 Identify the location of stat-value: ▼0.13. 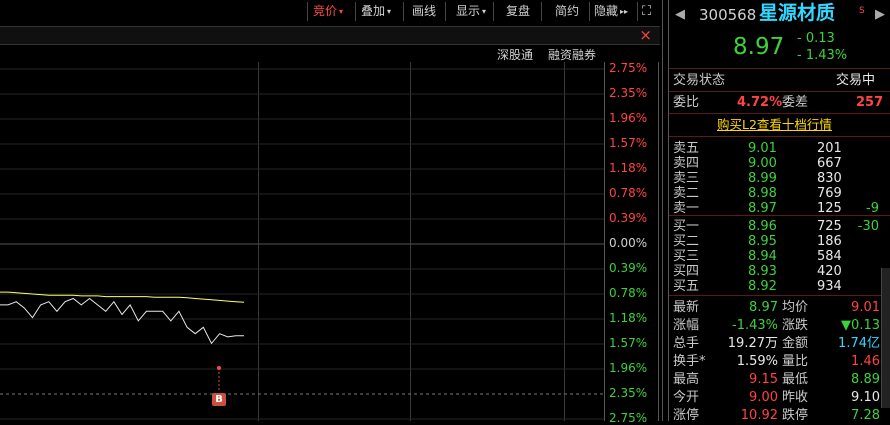
(860, 325).